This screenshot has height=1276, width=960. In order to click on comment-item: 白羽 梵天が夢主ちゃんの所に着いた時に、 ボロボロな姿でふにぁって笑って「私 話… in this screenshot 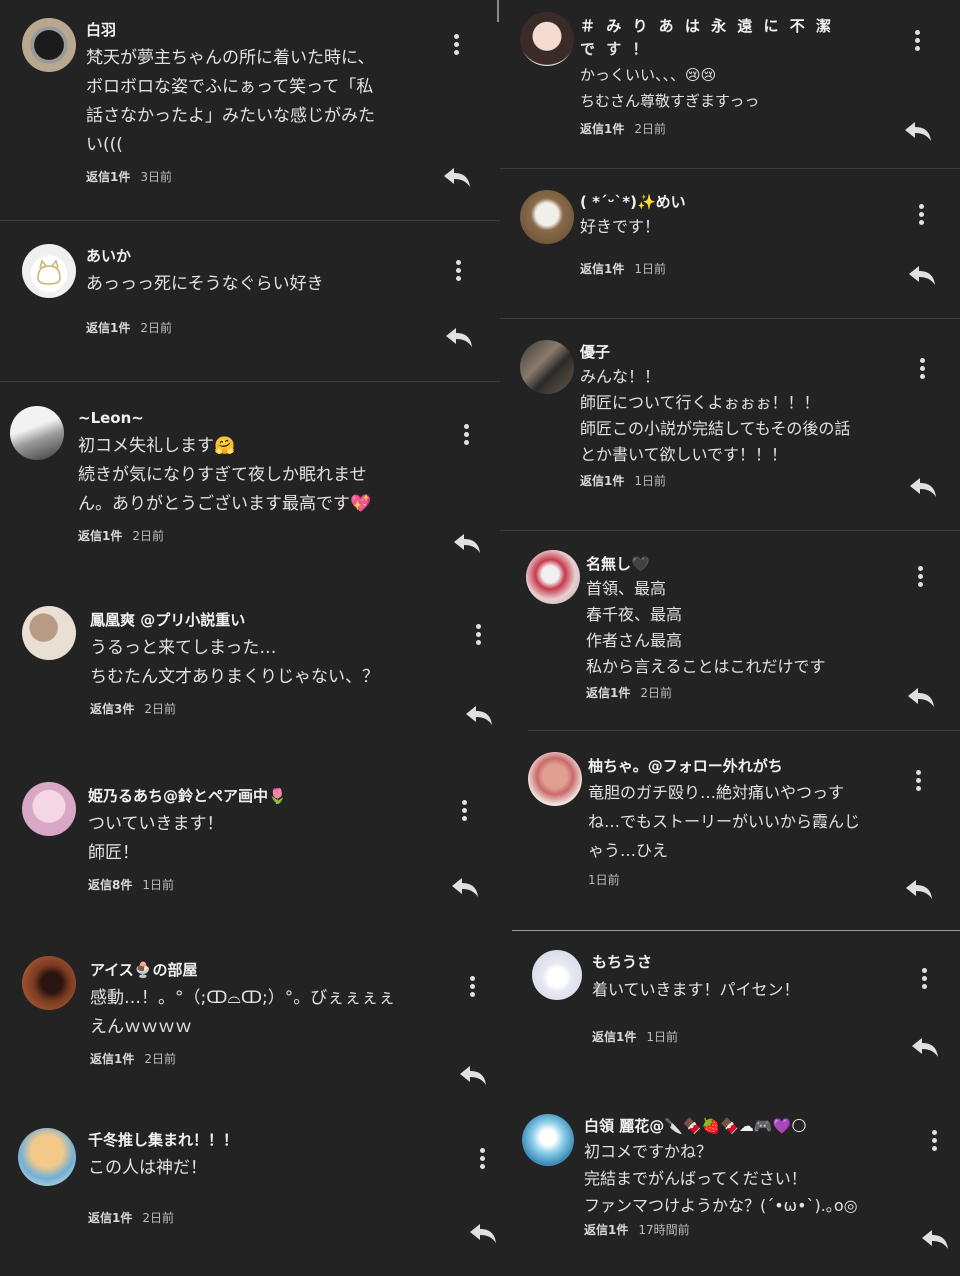, I will do `click(250, 117)`.